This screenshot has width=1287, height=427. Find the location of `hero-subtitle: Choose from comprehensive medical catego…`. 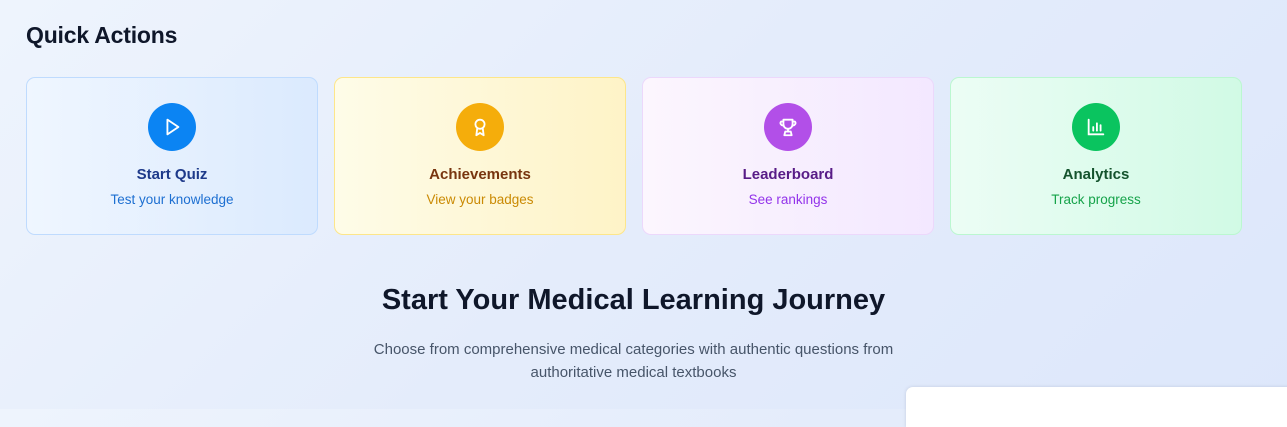

hero-subtitle: Choose from comprehensive medical catego… is located at coordinates (633, 361).